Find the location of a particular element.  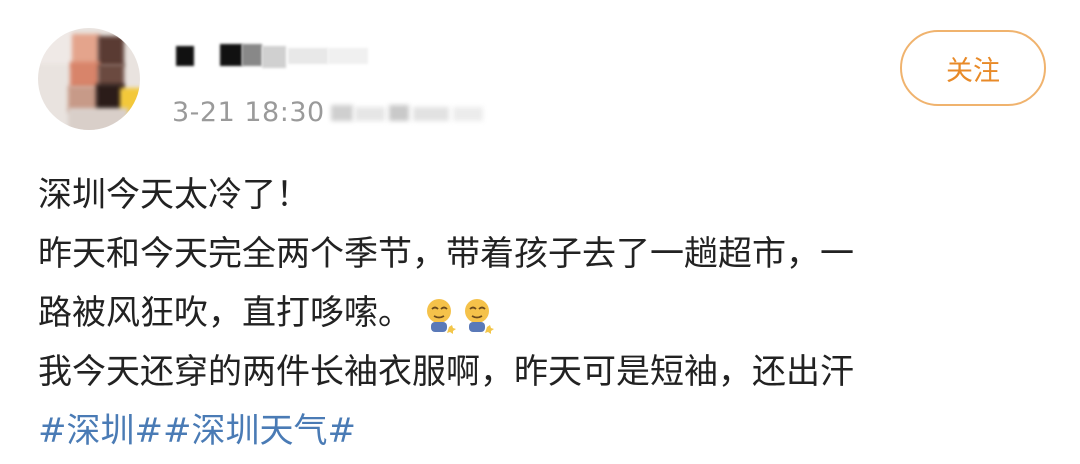

post-meta: 3-21 18:30 is located at coordinates (330, 112).